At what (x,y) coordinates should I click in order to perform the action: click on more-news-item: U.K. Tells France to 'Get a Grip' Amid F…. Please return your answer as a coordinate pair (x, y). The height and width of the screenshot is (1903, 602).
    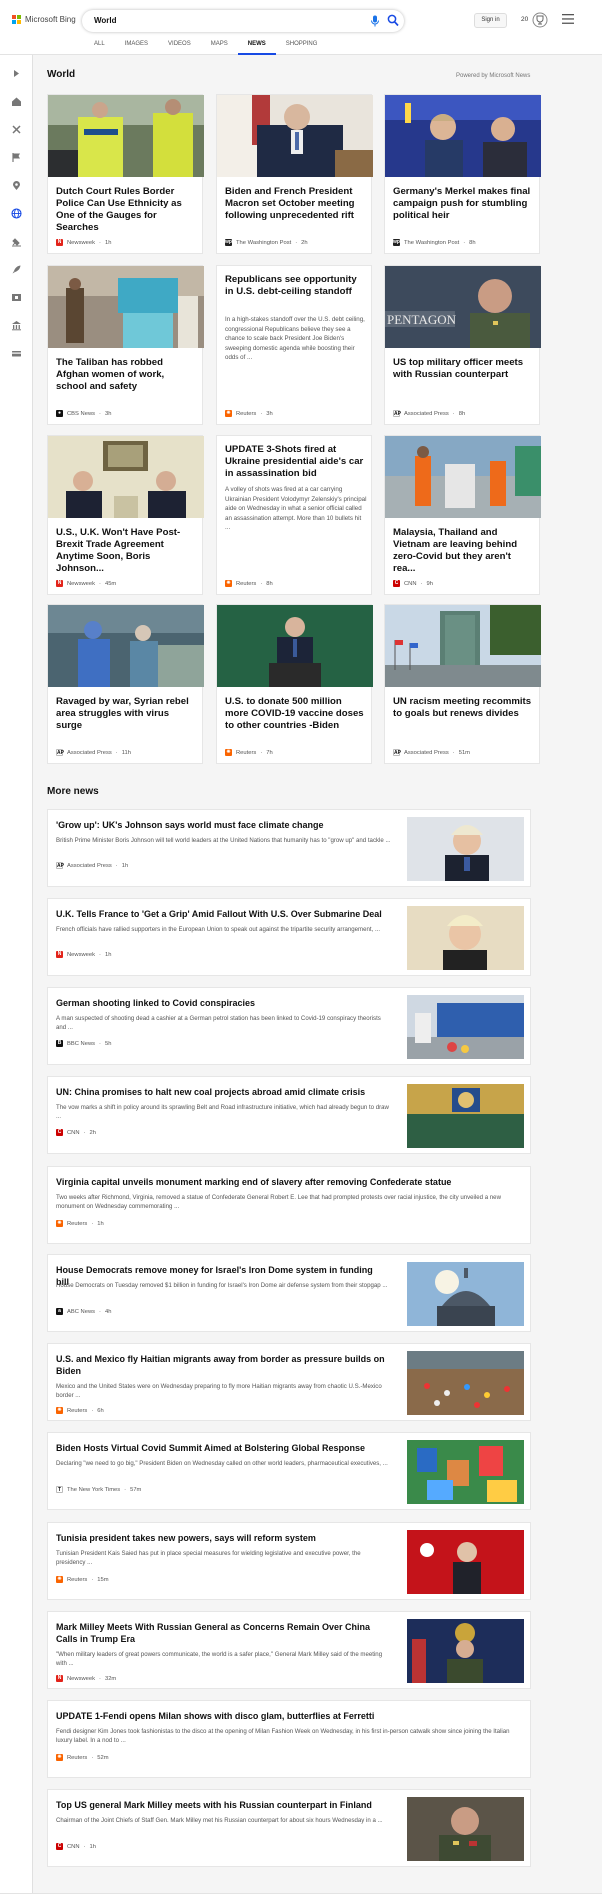
    Looking at the image, I should click on (289, 937).